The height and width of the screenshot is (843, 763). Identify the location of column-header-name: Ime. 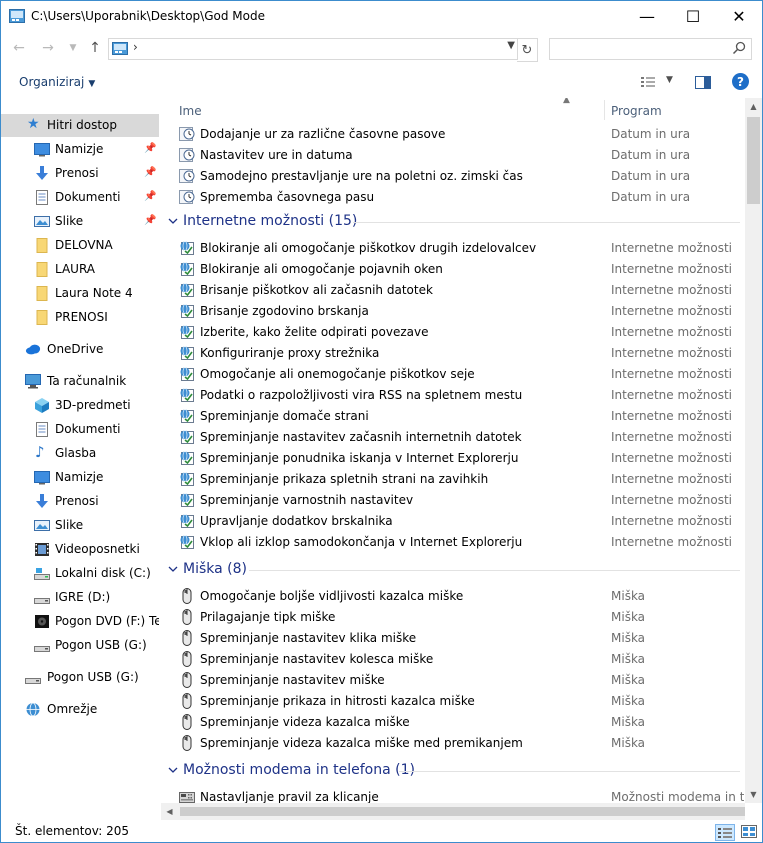
(190, 111).